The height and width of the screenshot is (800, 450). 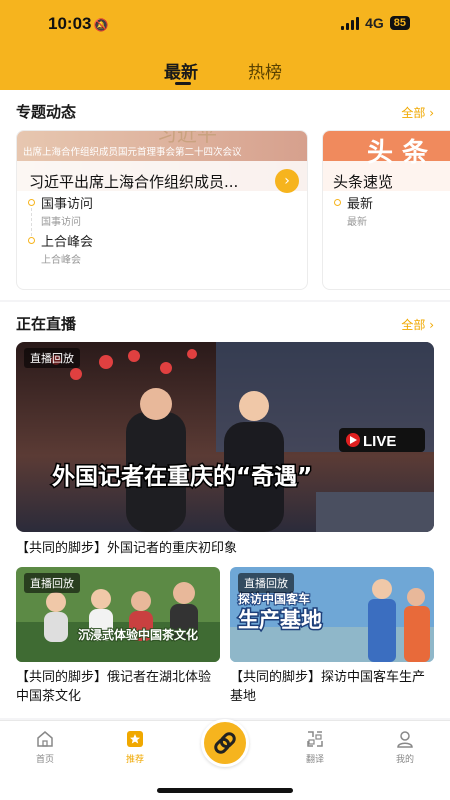 What do you see at coordinates (225, 24) in the screenshot?
I see `status-bar: 10:03 🔕 4G 85` at bounding box center [225, 24].